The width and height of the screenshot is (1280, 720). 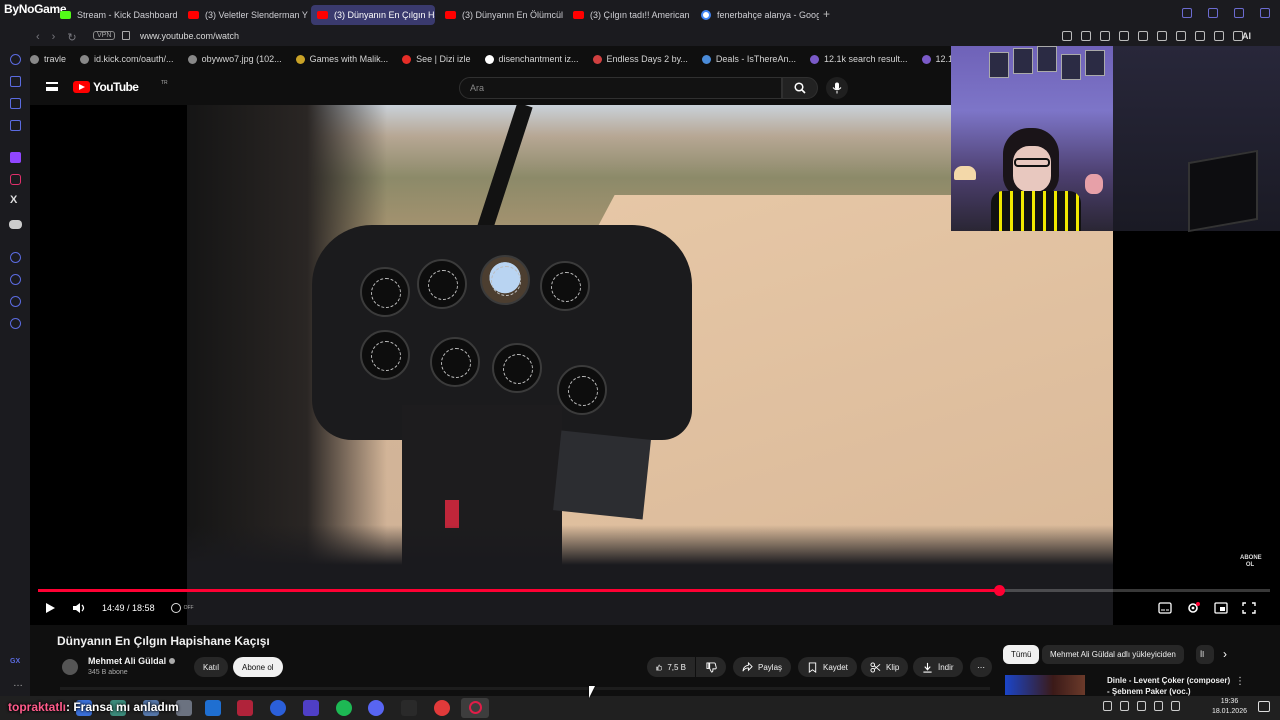 What do you see at coordinates (79, 608) in the screenshot?
I see `volume-icon` at bounding box center [79, 608].